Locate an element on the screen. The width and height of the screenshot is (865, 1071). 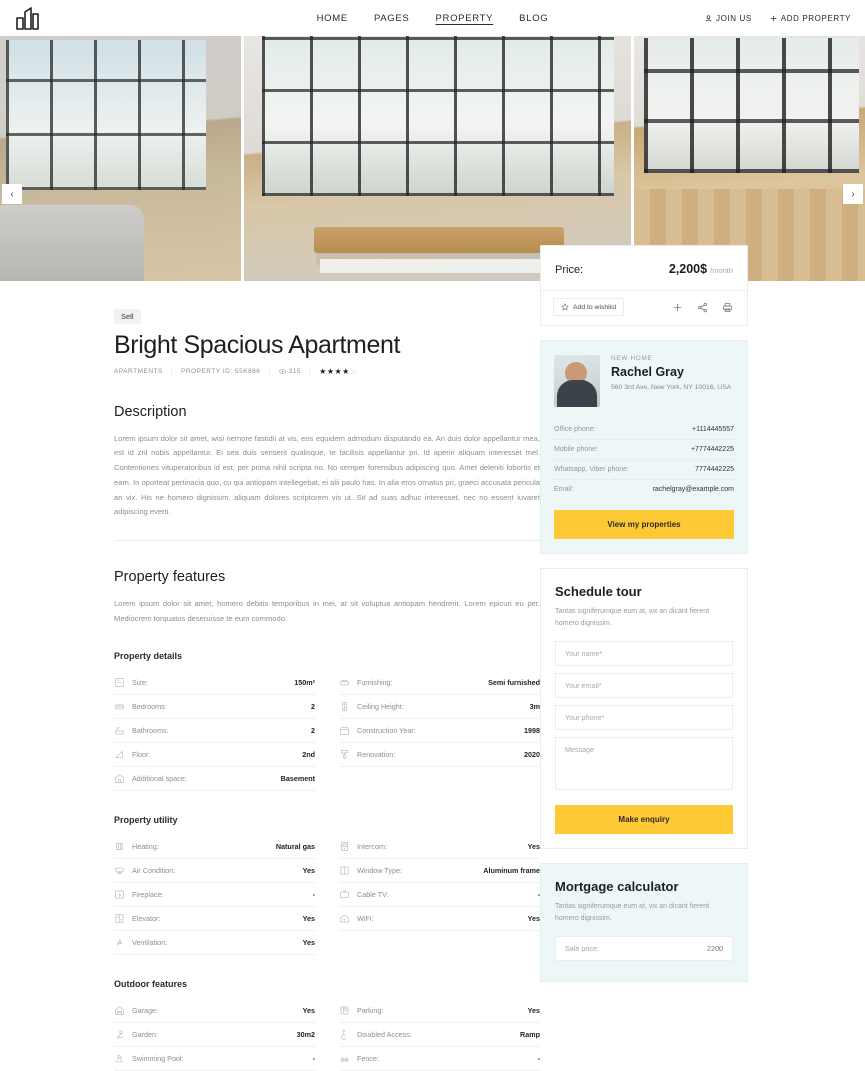
contact-label: Mobile phone: is located at coordinates (576, 449).